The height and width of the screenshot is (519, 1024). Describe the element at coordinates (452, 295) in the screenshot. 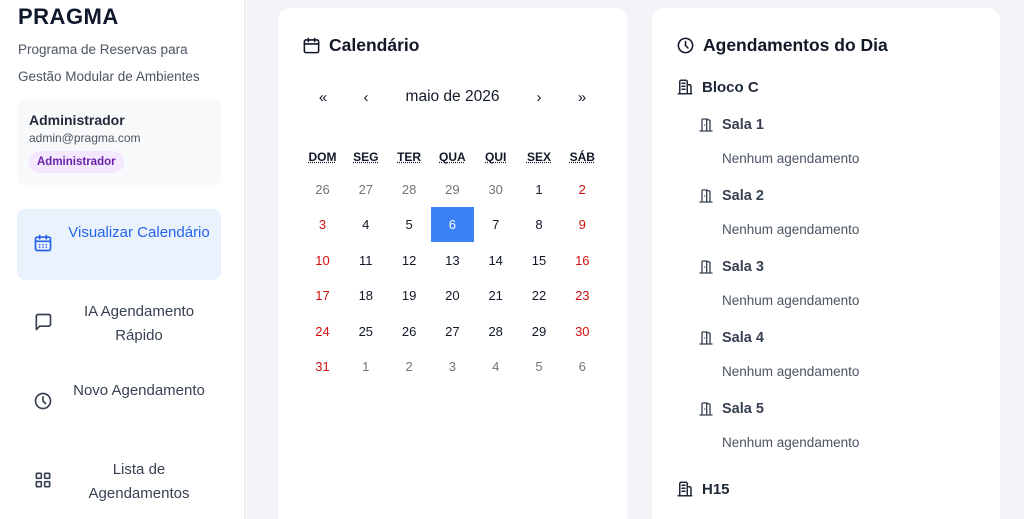

I see `calendar-day: 20` at that location.